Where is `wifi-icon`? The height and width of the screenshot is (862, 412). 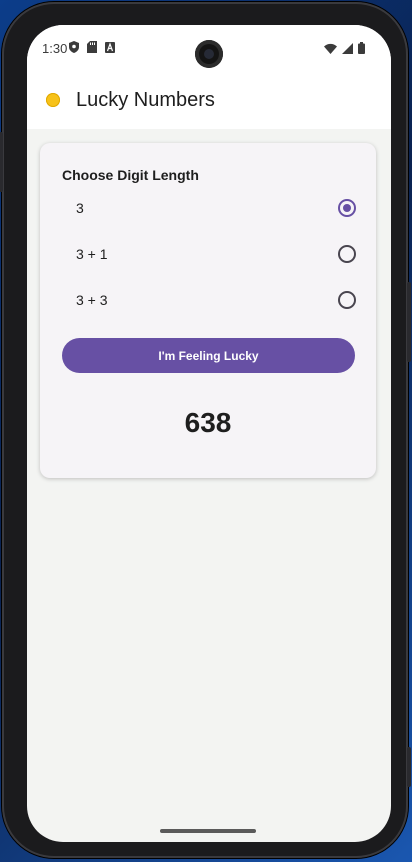
wifi-icon is located at coordinates (330, 48).